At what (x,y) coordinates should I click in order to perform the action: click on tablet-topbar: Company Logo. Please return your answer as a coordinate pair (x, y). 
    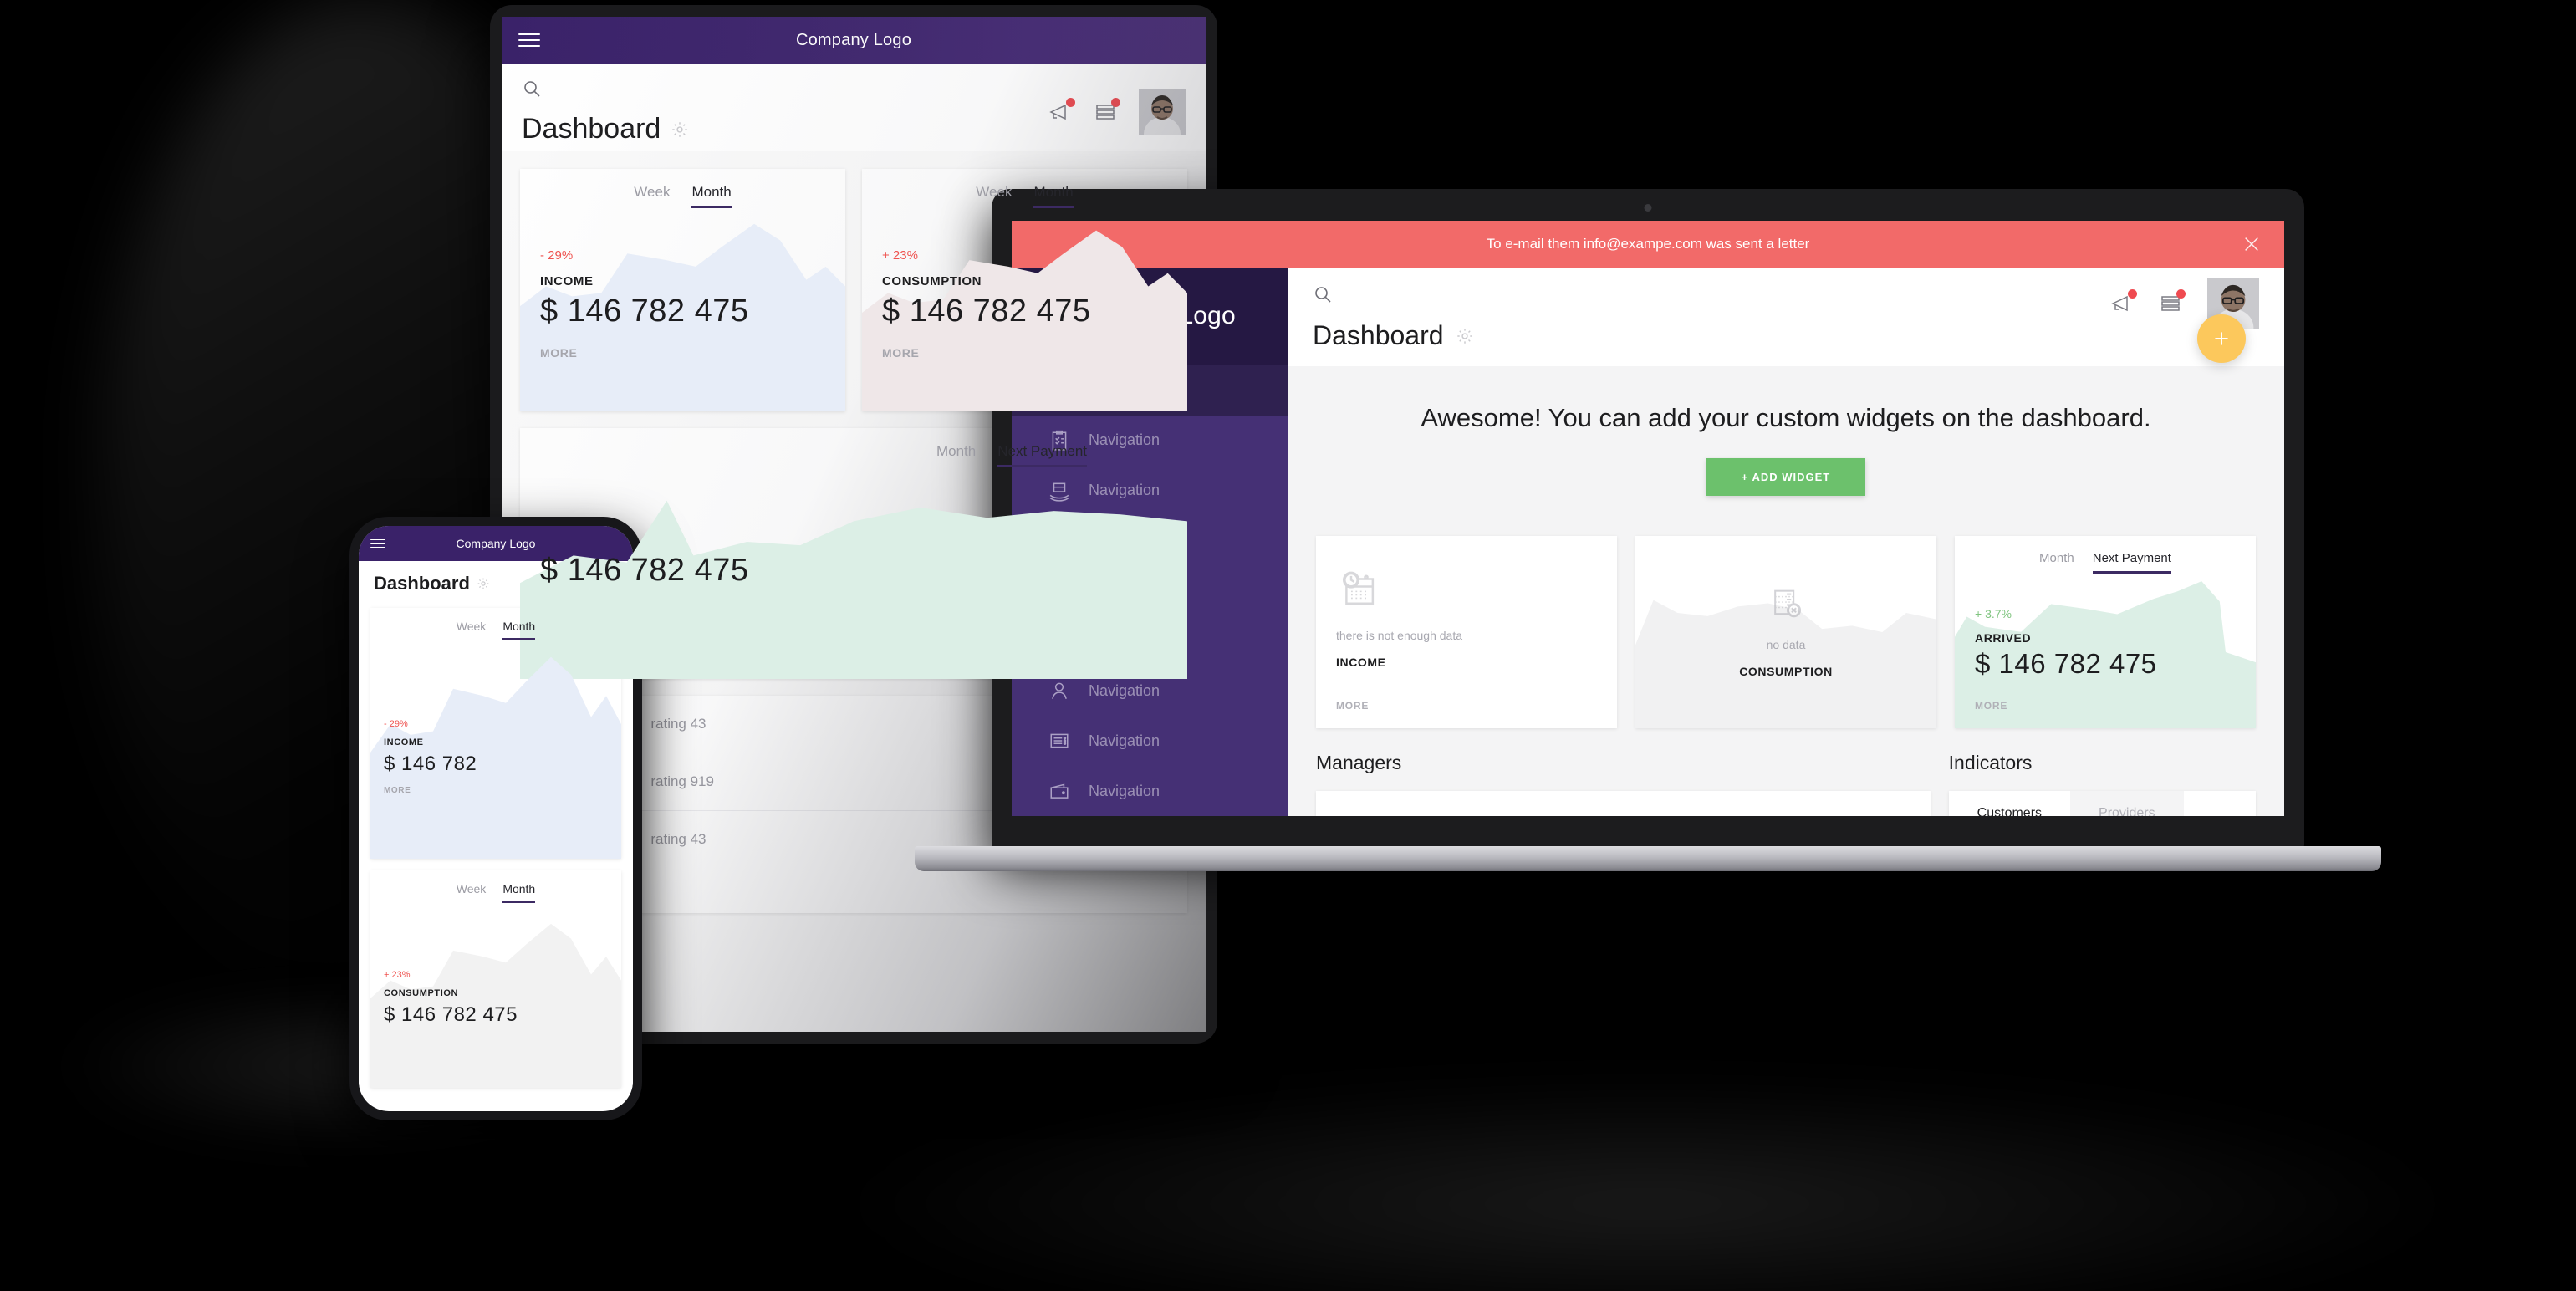
    Looking at the image, I should click on (854, 40).